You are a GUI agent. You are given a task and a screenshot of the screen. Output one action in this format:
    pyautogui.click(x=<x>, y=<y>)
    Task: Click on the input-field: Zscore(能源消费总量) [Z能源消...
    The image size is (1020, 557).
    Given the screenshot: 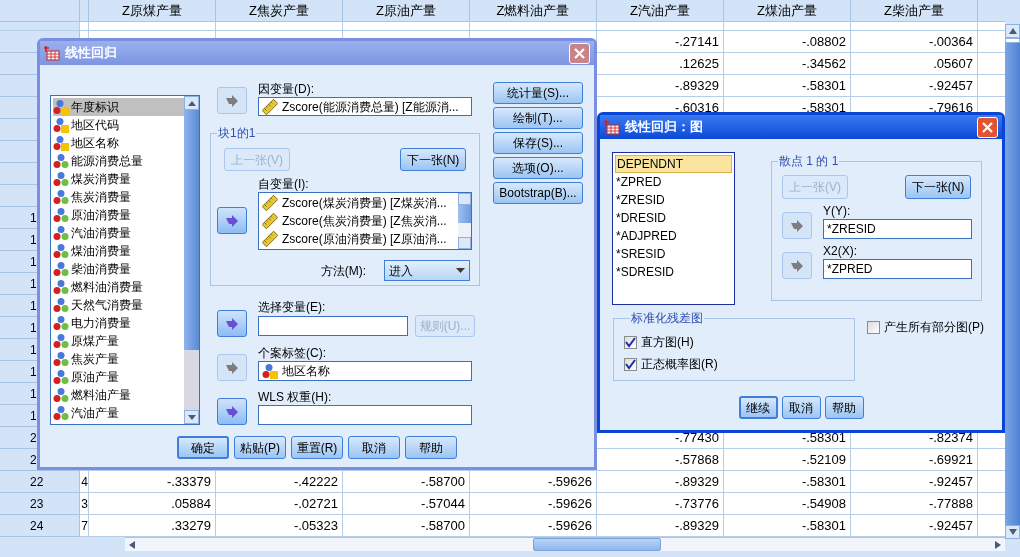 What is the action you would take?
    pyautogui.click(x=365, y=106)
    